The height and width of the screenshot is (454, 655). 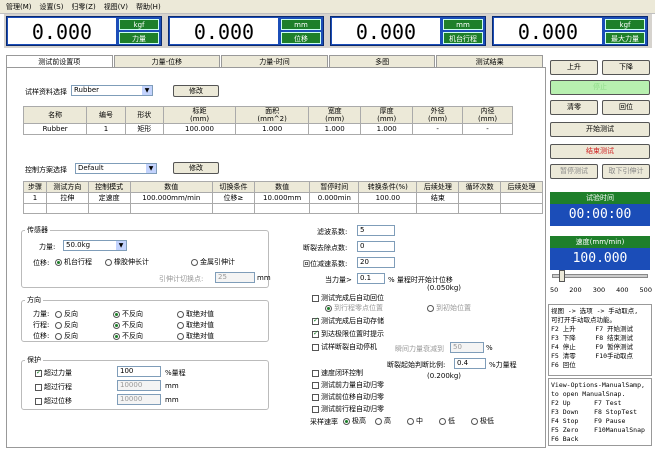 I want to click on control-cell: 1, so click(x=35, y=198).